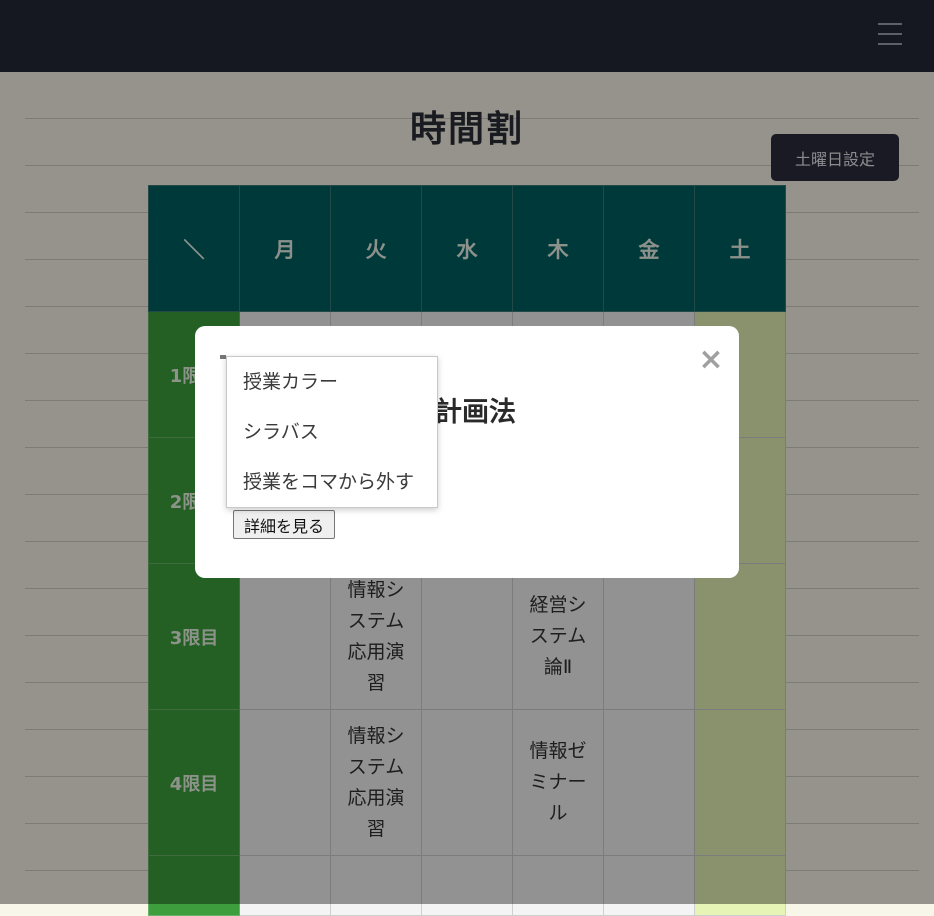  Describe the element at coordinates (711, 360) in the screenshot. I see `close-icon: ×` at that location.